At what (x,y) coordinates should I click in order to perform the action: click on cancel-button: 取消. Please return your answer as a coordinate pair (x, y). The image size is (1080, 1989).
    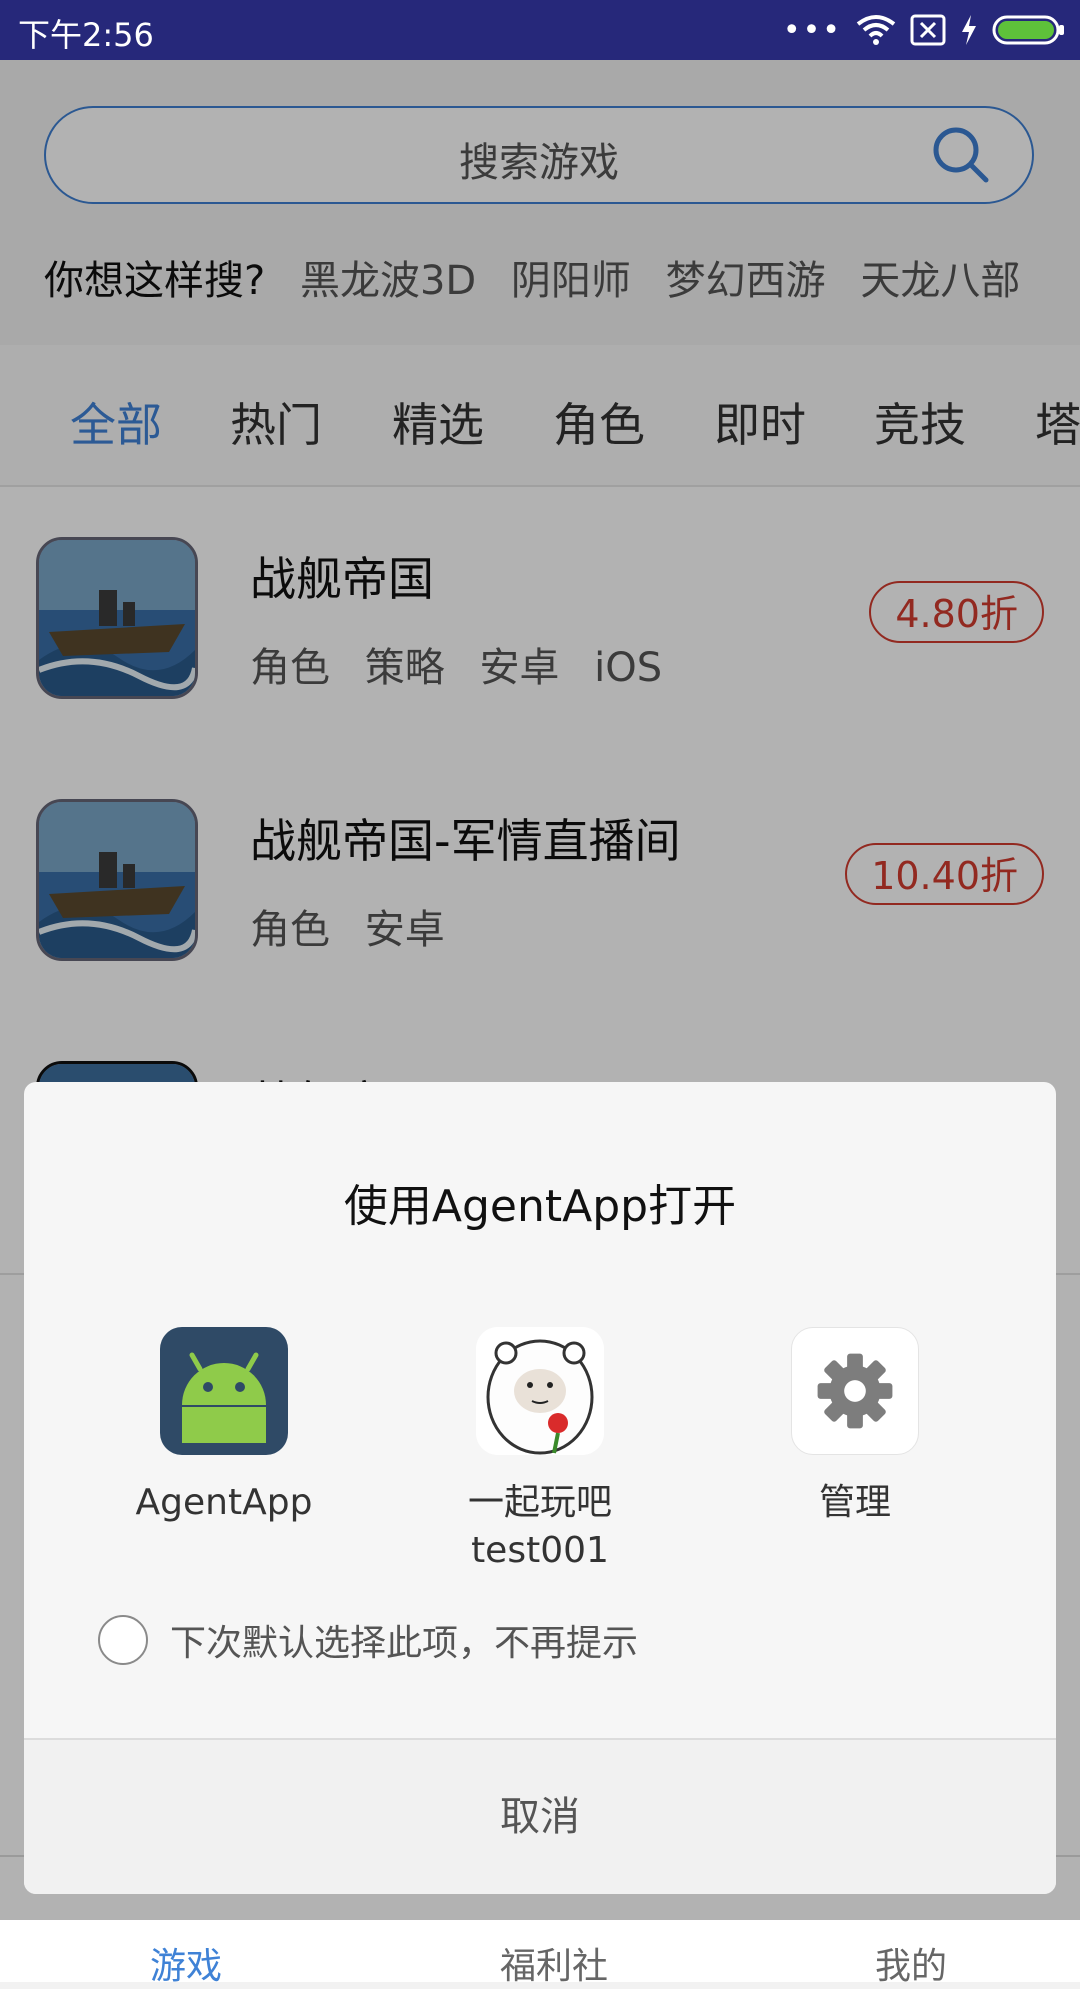
    Looking at the image, I should click on (540, 1817).